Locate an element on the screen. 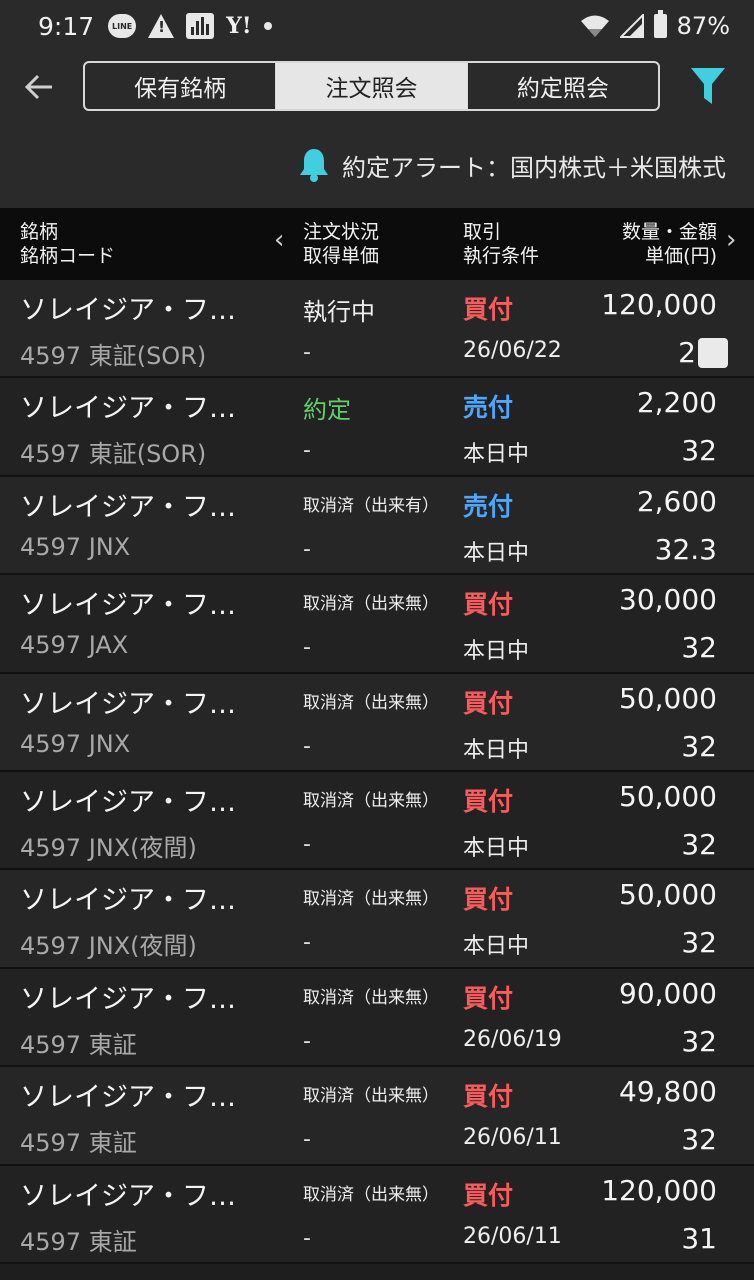 This screenshot has width=754, height=1280. order-status: 取消済（出来有） is located at coordinates (371, 505).